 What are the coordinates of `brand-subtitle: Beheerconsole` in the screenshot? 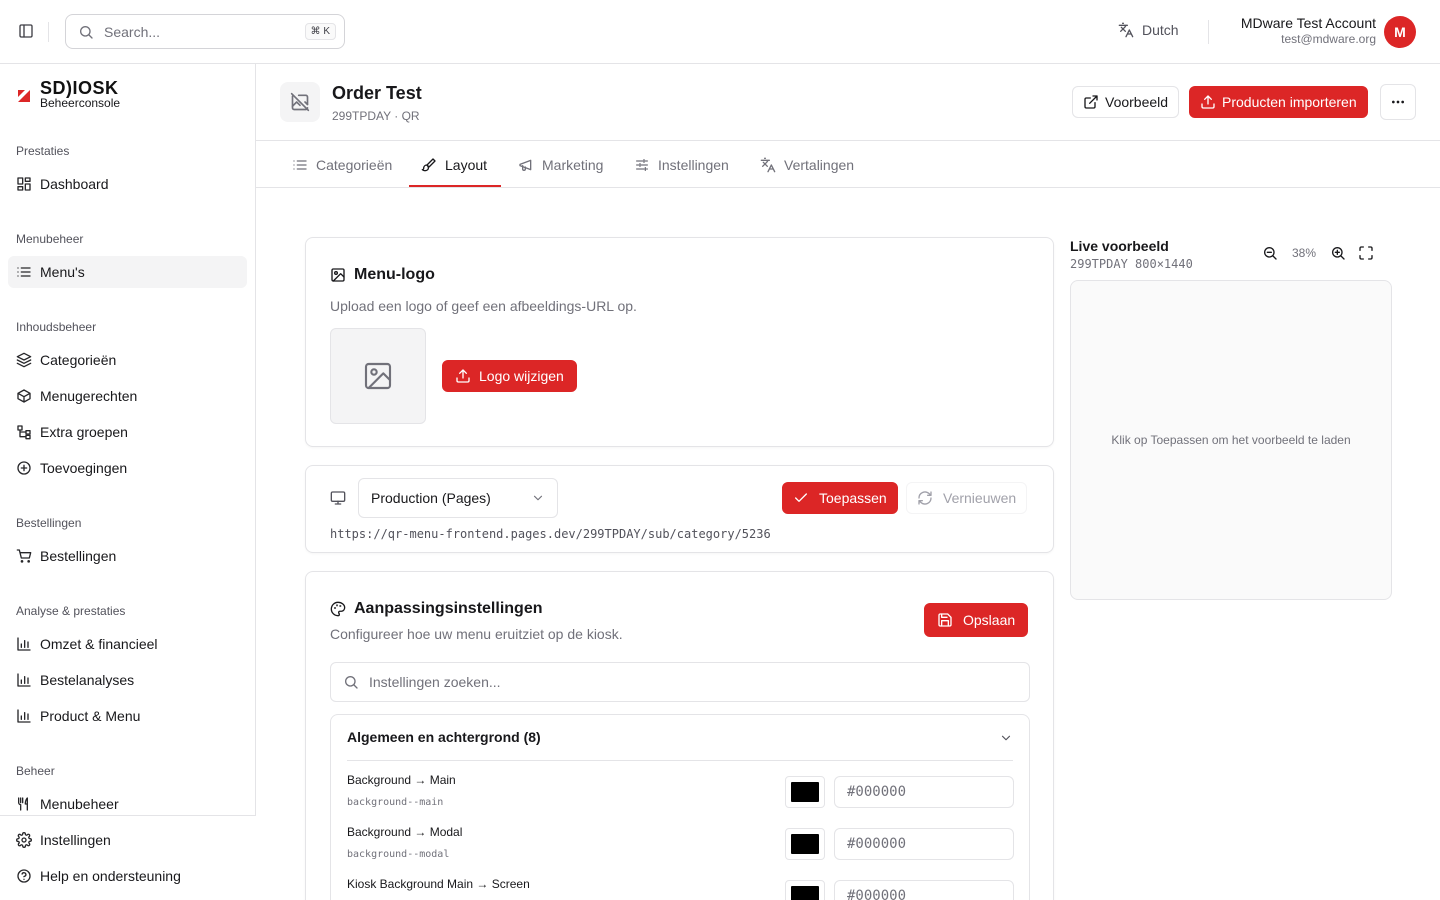 It's located at (80, 103).